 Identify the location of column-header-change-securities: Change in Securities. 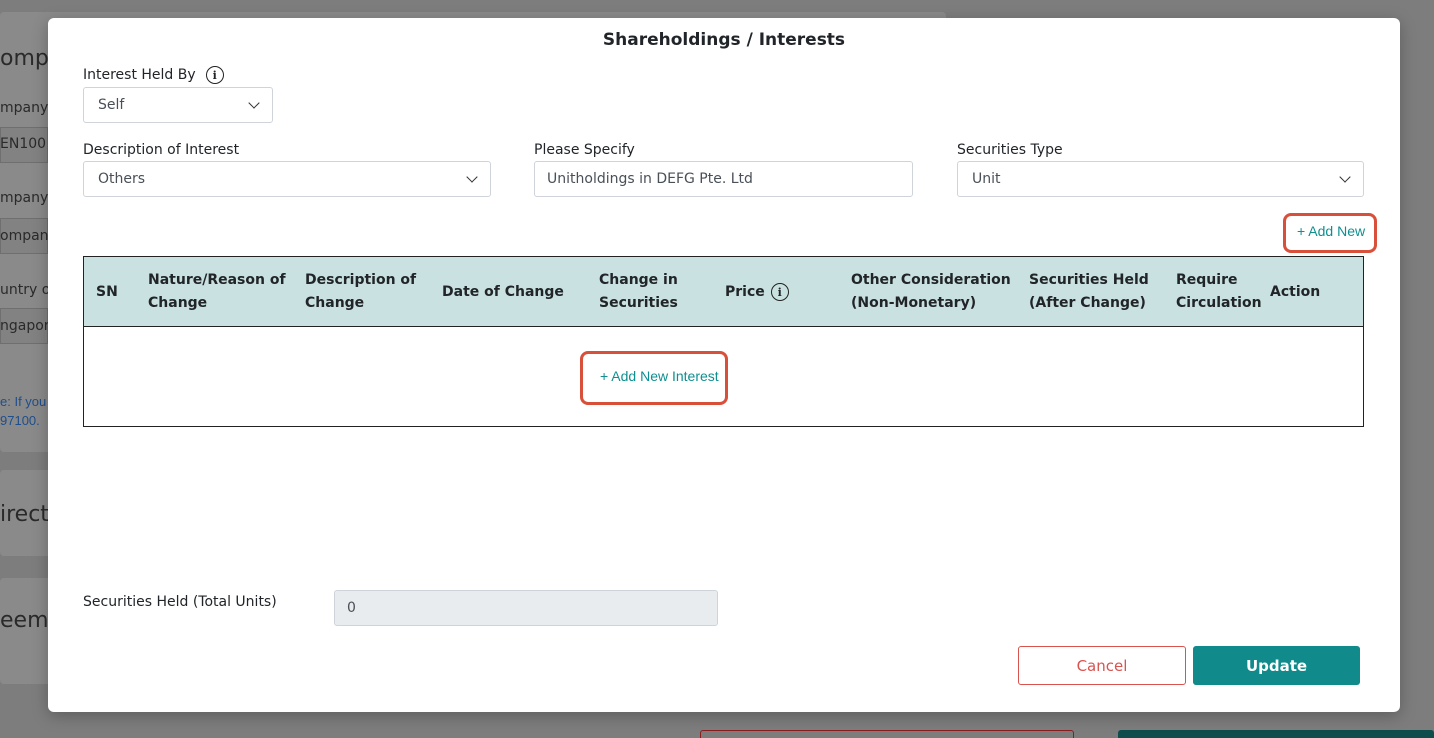
(638, 292).